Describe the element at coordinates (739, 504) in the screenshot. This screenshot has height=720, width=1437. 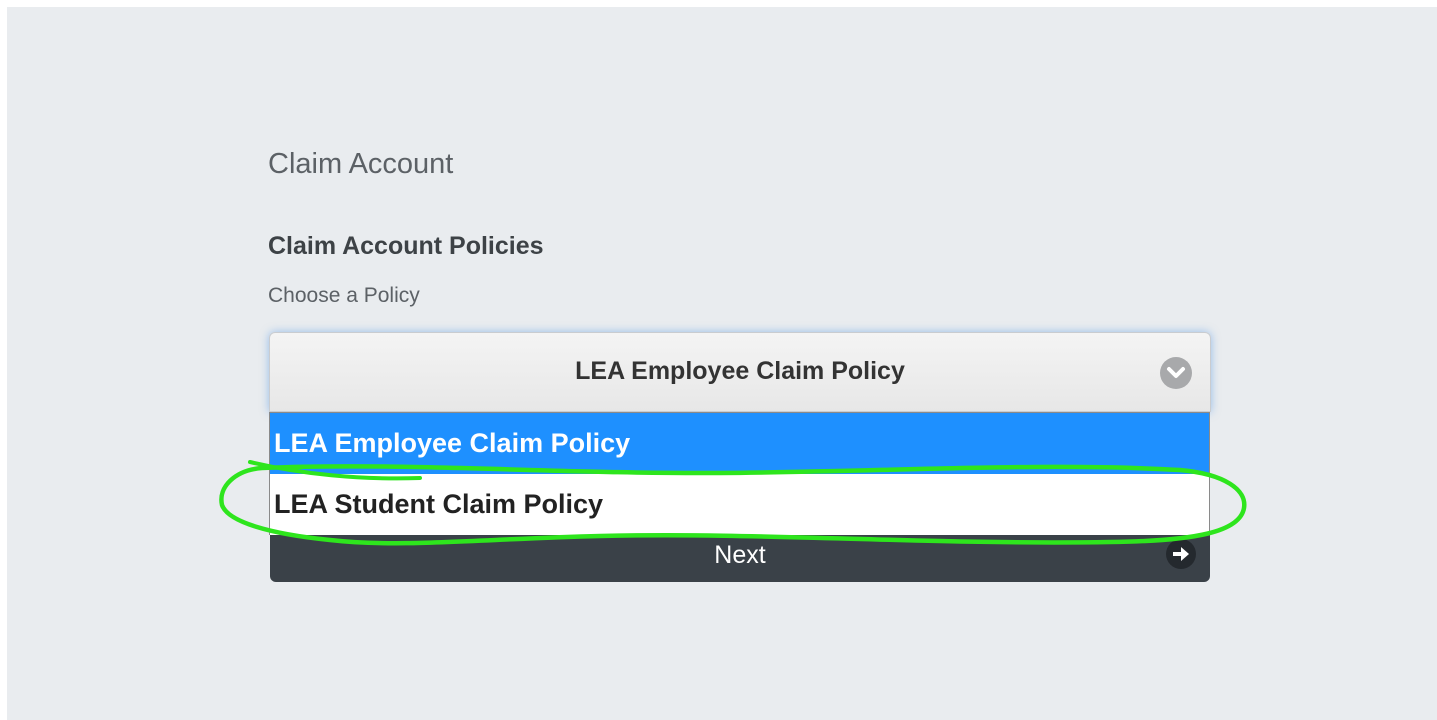
I see `policy-option-student: LEA Student Claim Policy` at that location.